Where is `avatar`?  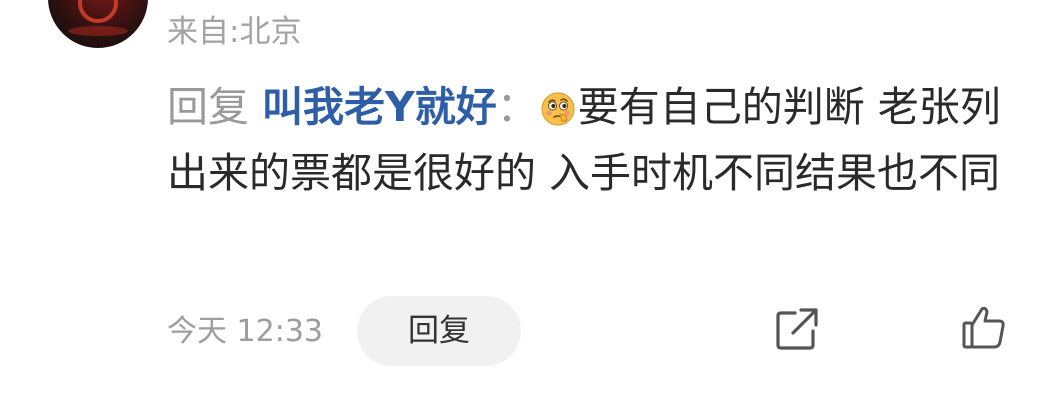
avatar is located at coordinates (98, 24).